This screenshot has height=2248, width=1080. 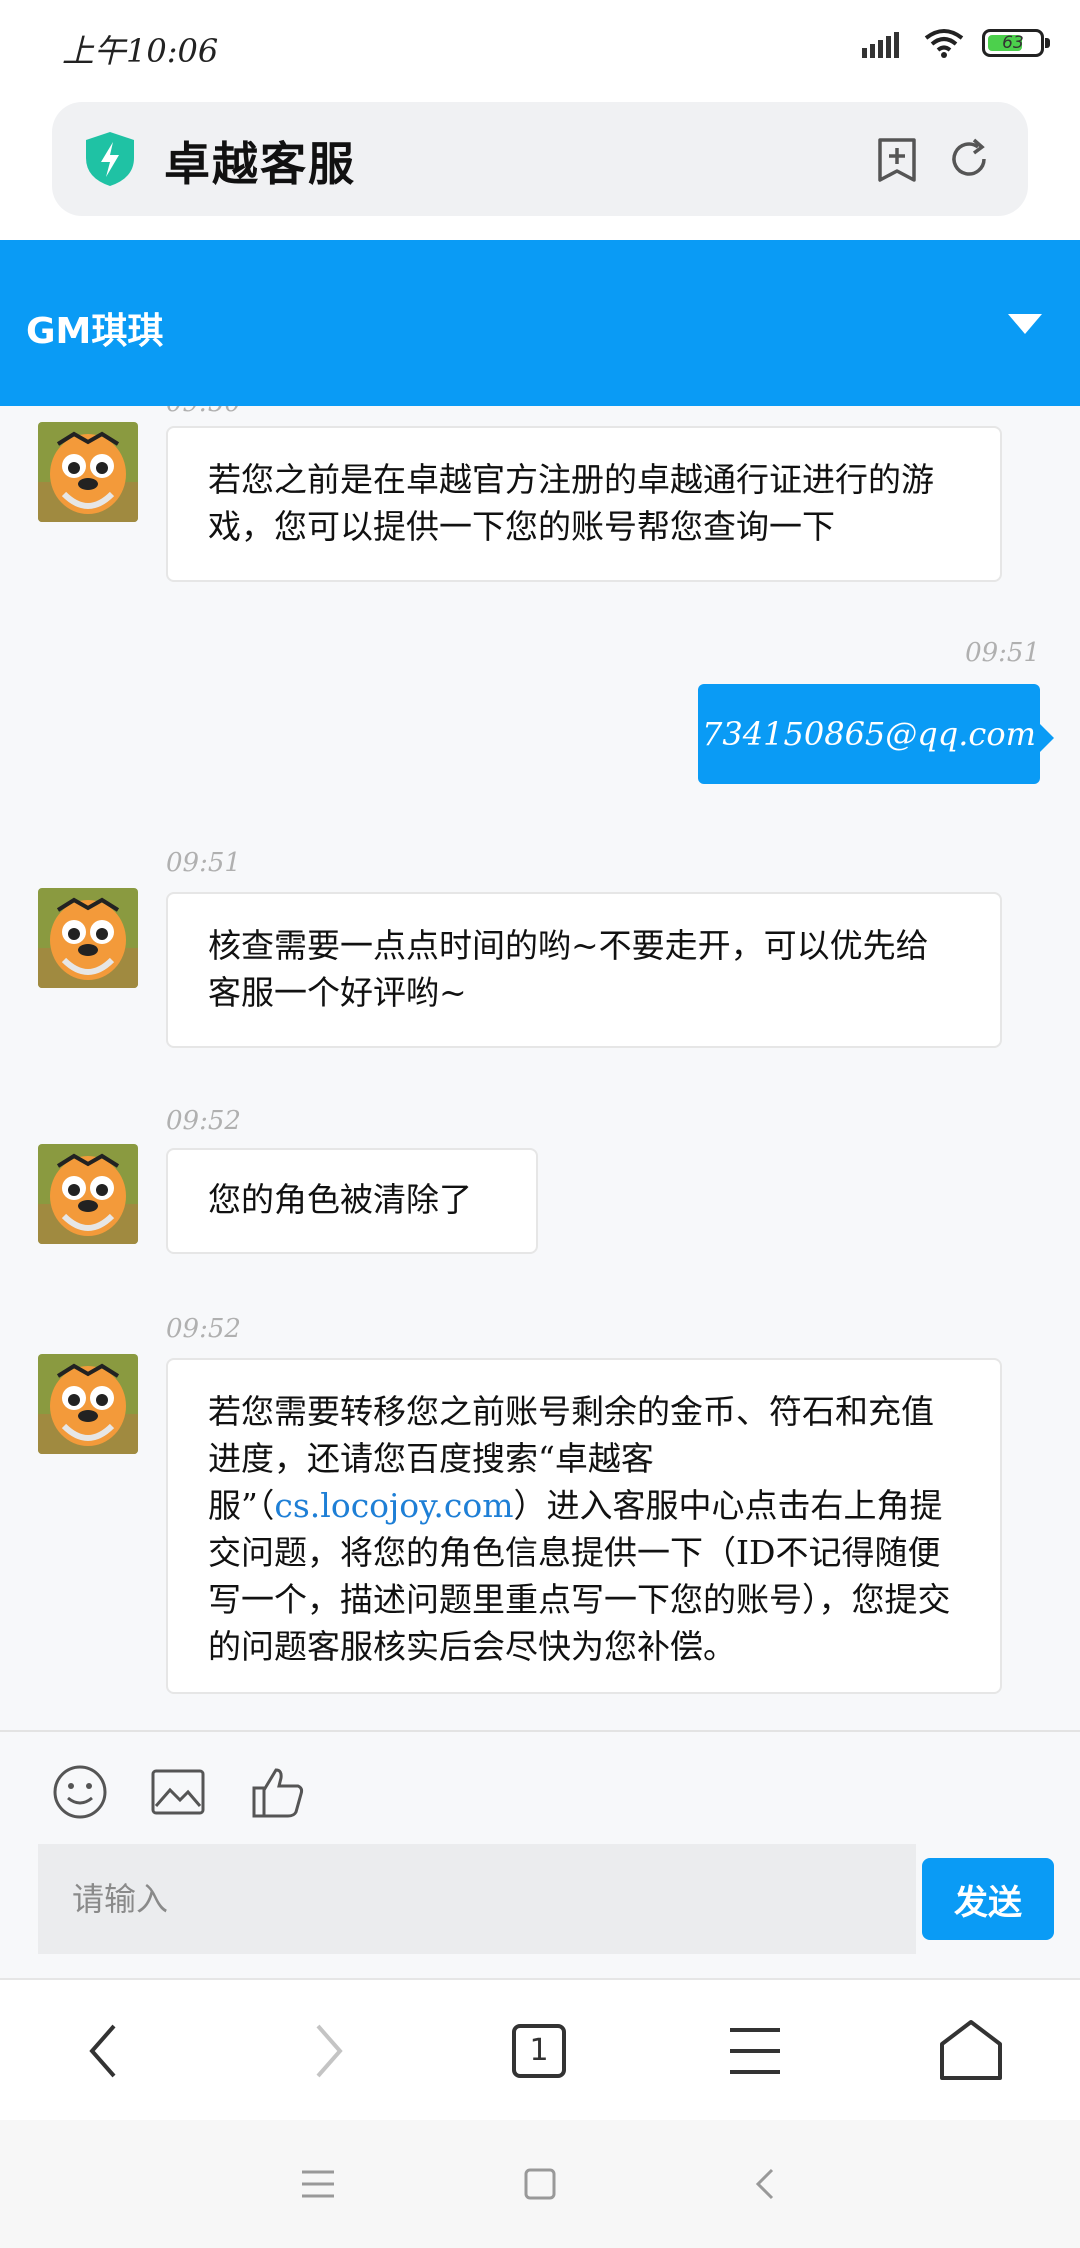 I want to click on composer: 发送, so click(x=540, y=1855).